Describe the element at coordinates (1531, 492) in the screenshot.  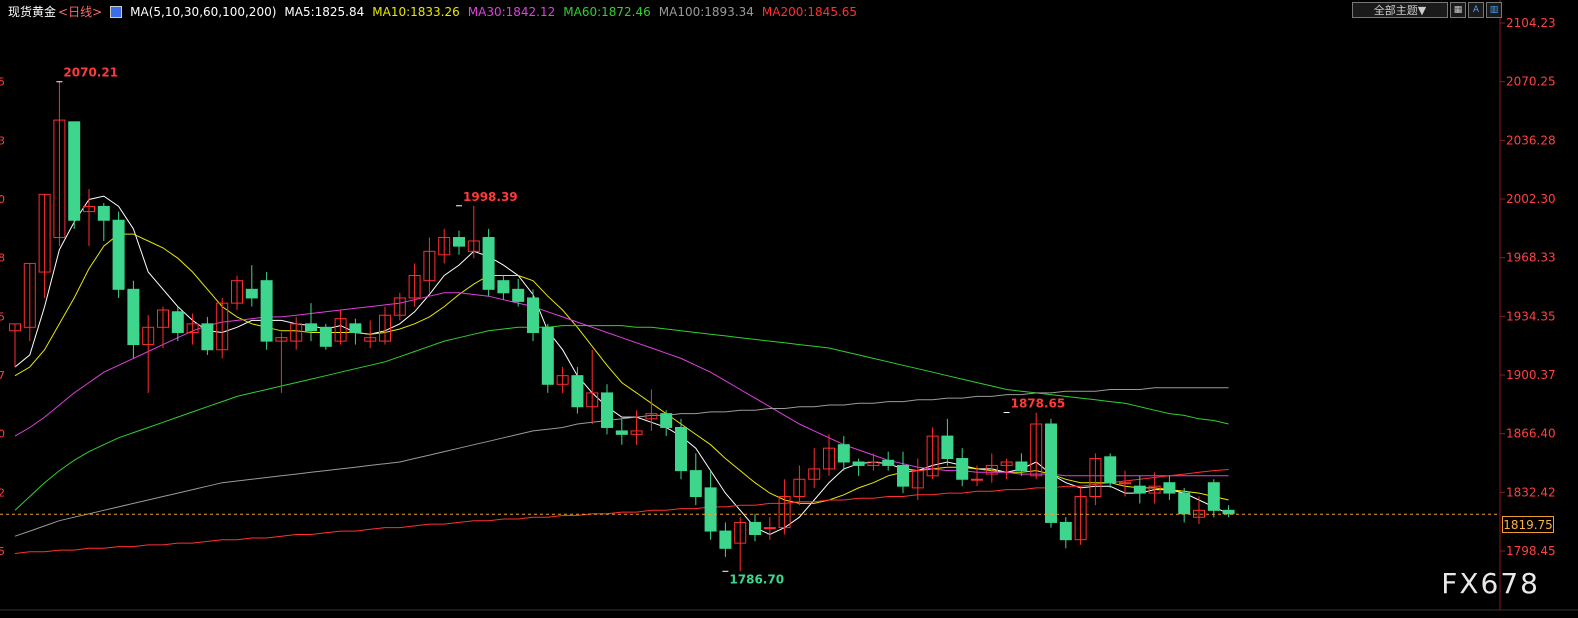
I see `y-tick-label: 1832.42` at that location.